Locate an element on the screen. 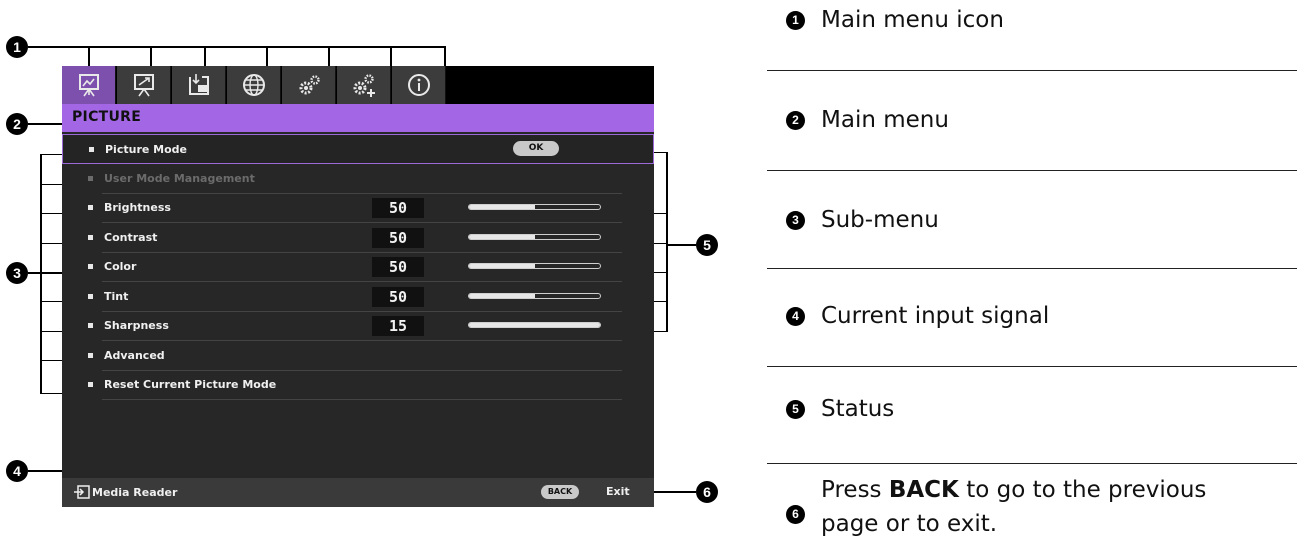 This screenshot has height=555, width=1297. legend-text-6: Press BACK to go to the previous is located at coordinates (1013, 490).